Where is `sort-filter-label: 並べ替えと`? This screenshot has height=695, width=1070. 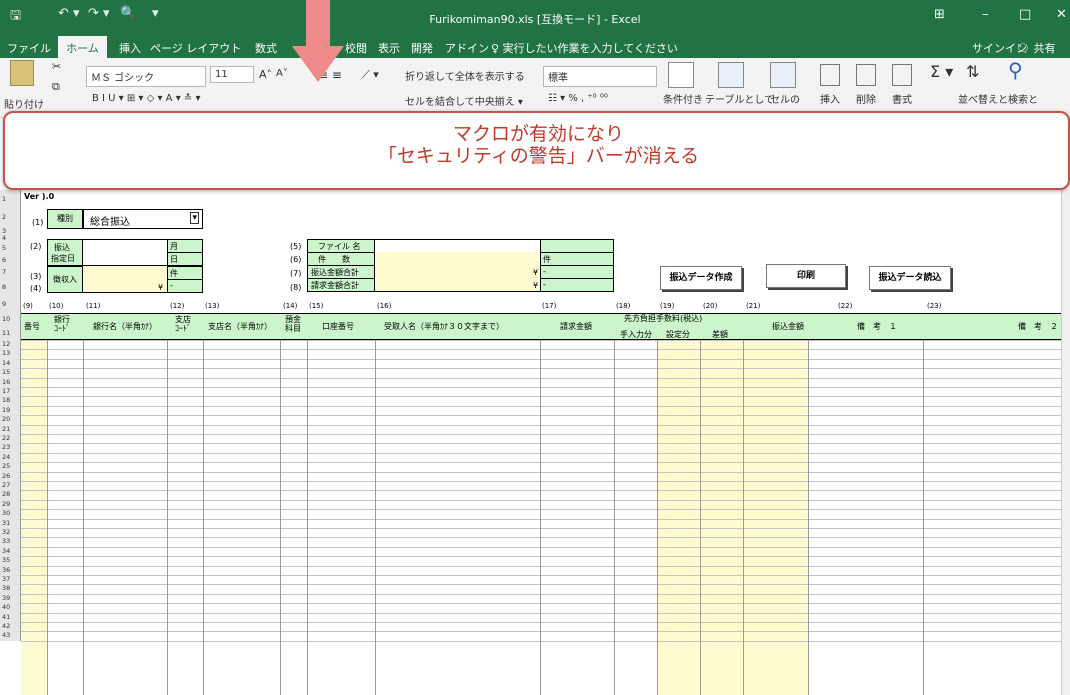
sort-filter-label: 並べ替えと is located at coordinates (983, 98).